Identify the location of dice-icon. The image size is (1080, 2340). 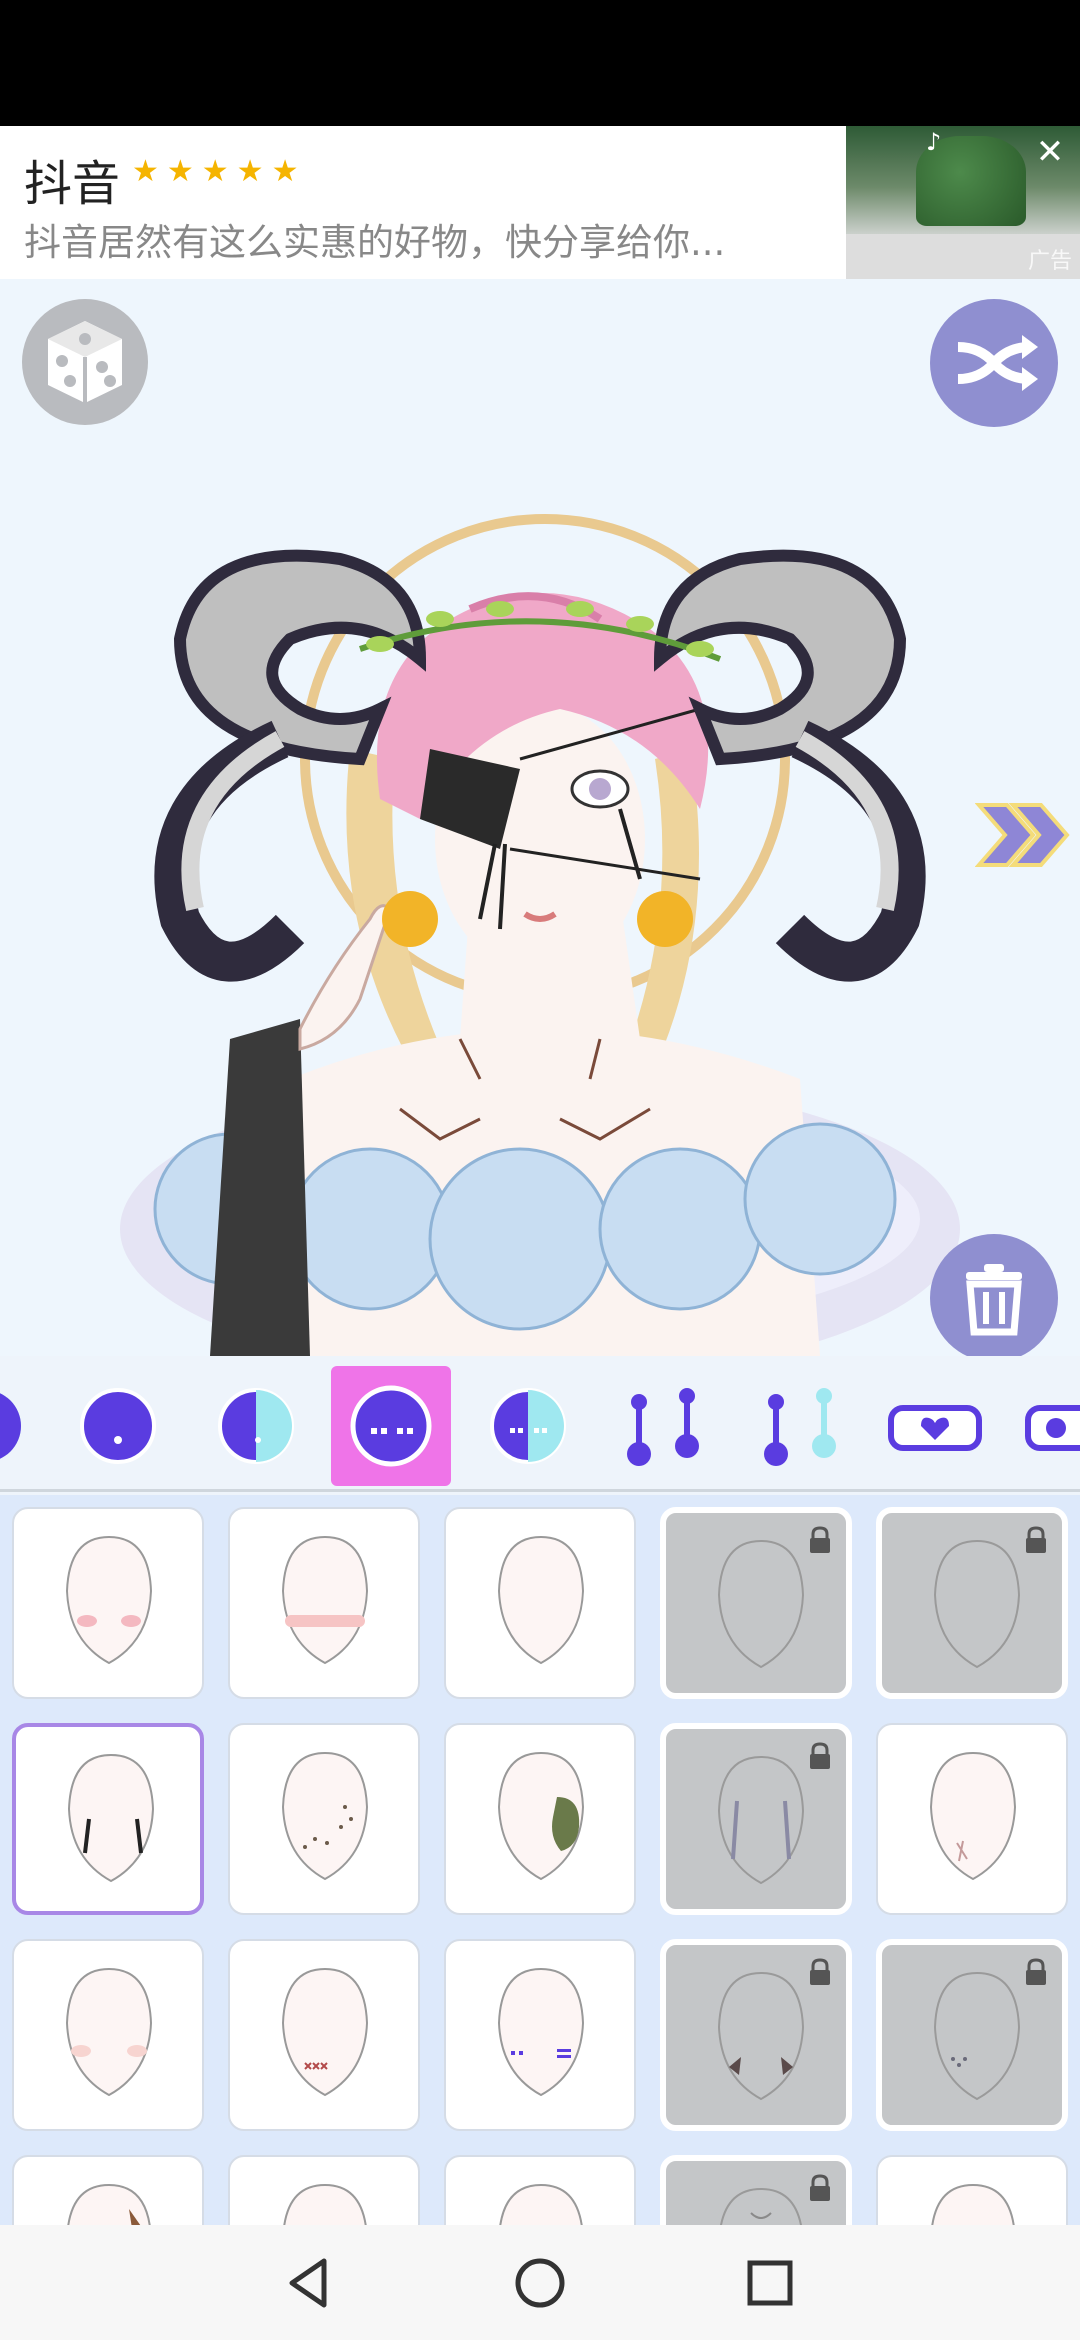
(85, 362).